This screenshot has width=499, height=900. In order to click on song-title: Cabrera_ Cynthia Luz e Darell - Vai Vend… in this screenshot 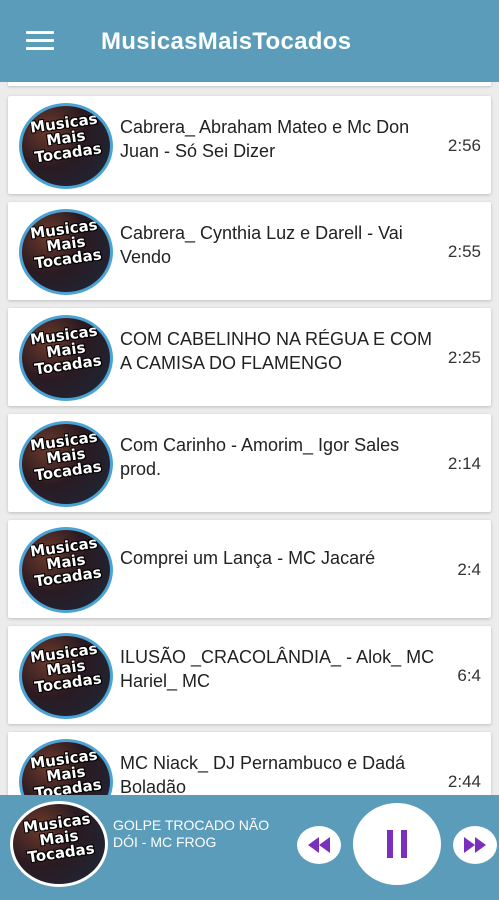, I will do `click(261, 245)`.